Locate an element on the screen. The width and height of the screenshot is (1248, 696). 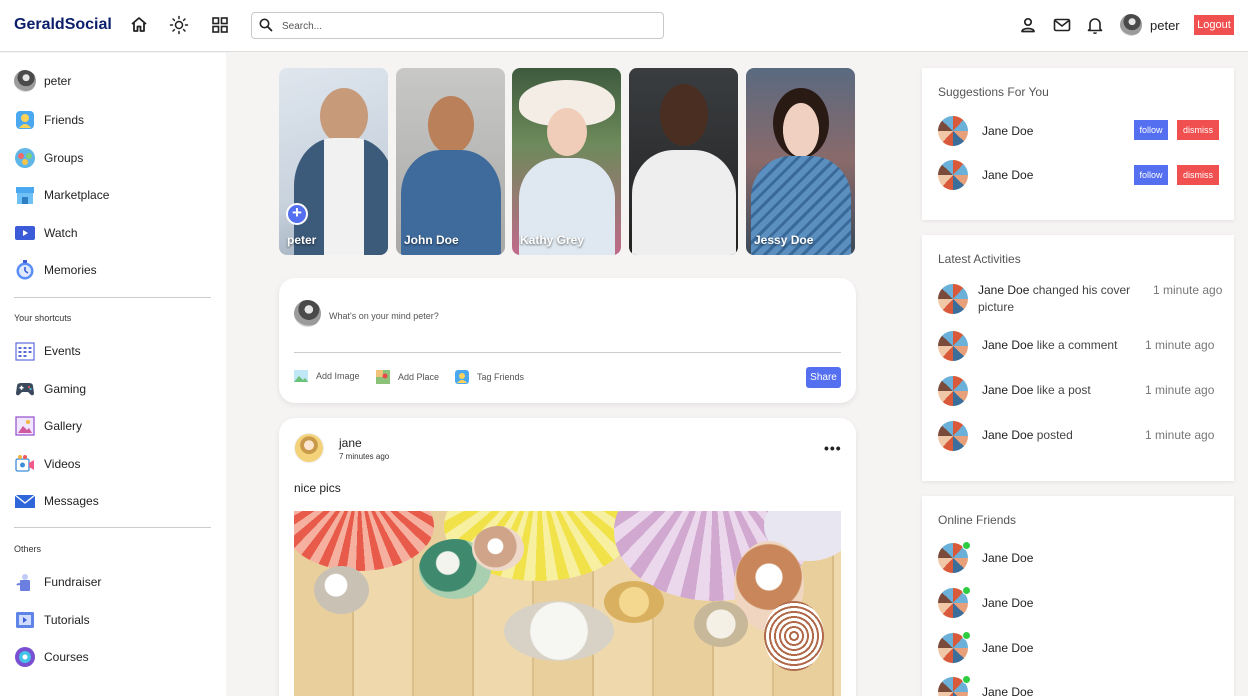
courses-icon is located at coordinates (25, 657).